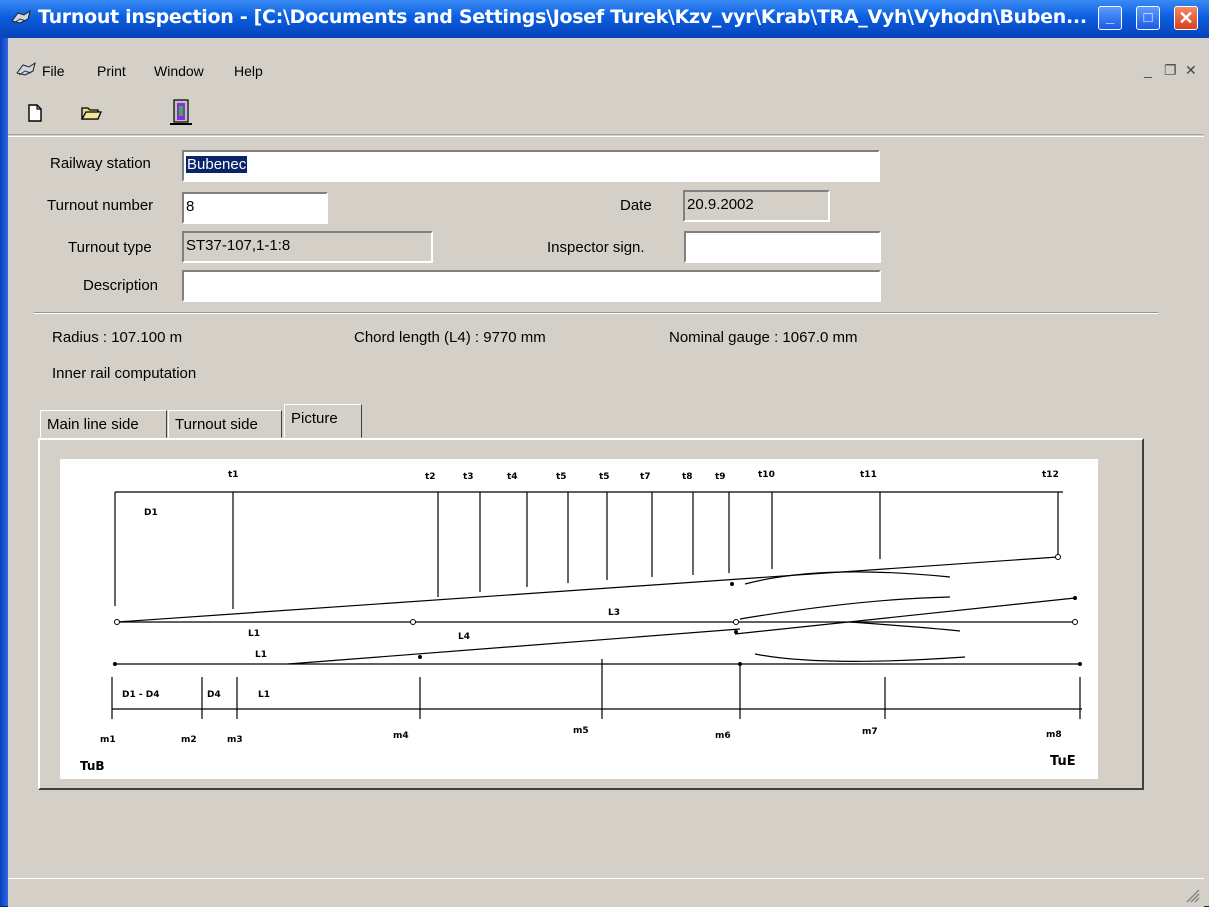 The height and width of the screenshot is (907, 1209). Describe the element at coordinates (110, 247) in the screenshot. I see `turnout-type-label: Turnout type` at that location.